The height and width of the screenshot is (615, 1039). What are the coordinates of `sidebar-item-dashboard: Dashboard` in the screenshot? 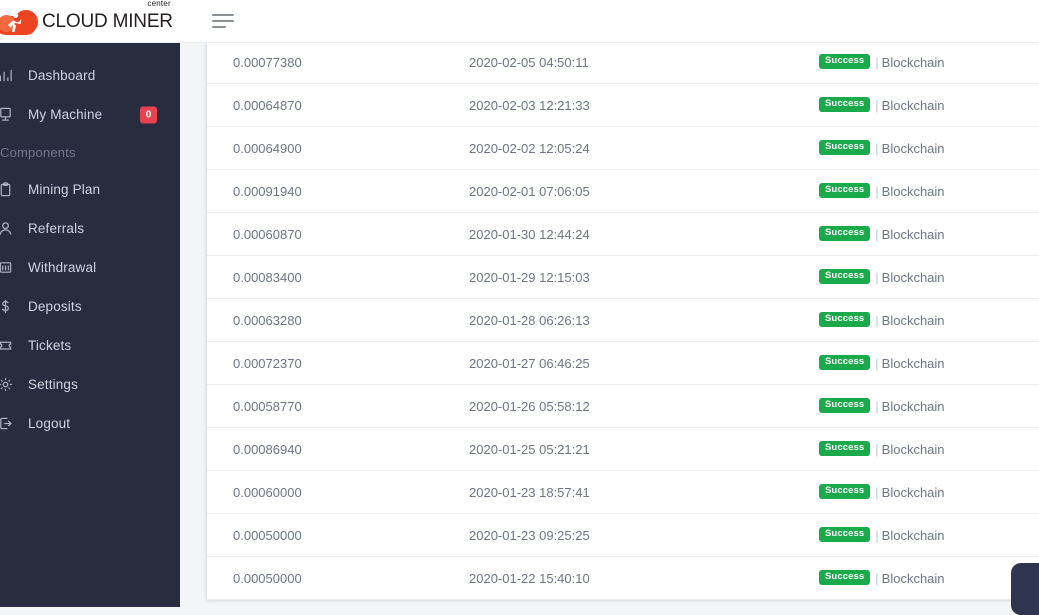 It's located at (90, 75).